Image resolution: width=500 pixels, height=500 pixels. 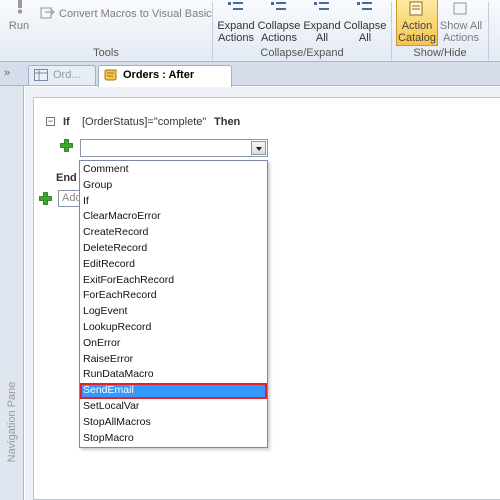 I want to click on dropdown-item-sendemail: SendEmail, so click(x=173, y=391).